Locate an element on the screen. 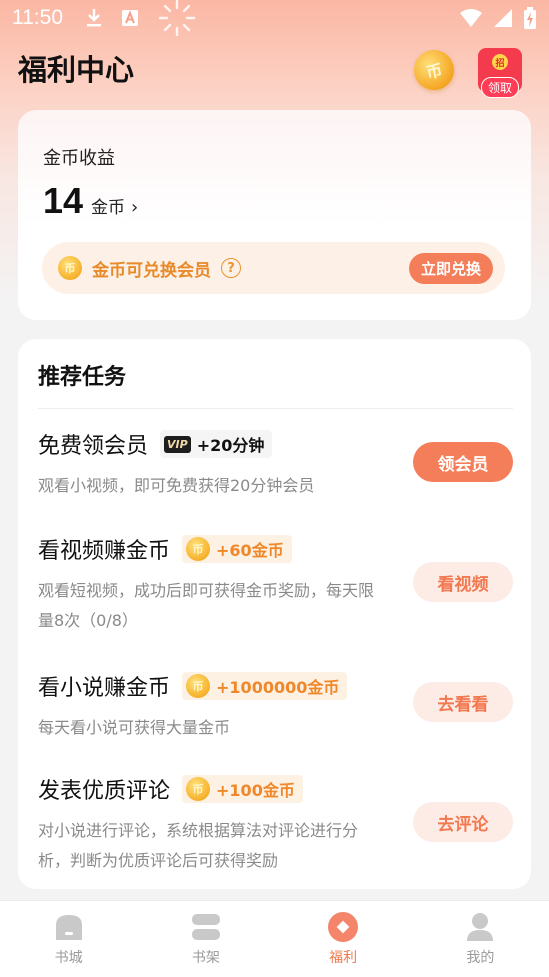 This screenshot has width=549, height=977. task-reward-text: +1000000金币 is located at coordinates (278, 687).